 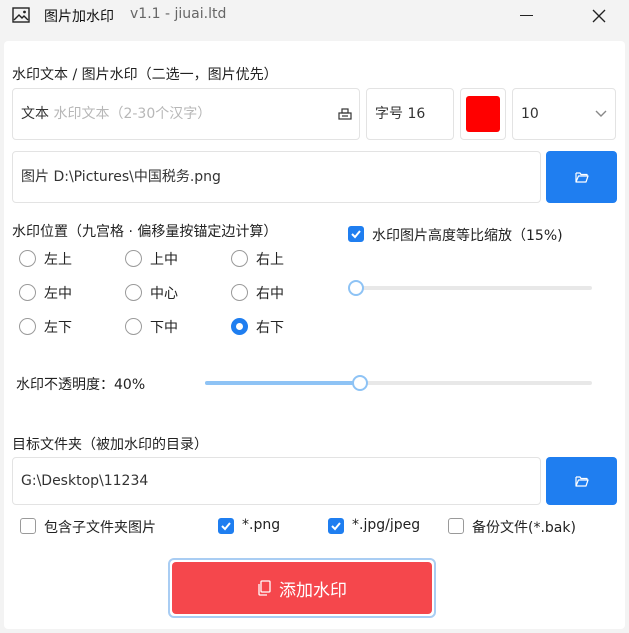 I want to click on radio-label-bottom-center: 下中, so click(x=164, y=328).